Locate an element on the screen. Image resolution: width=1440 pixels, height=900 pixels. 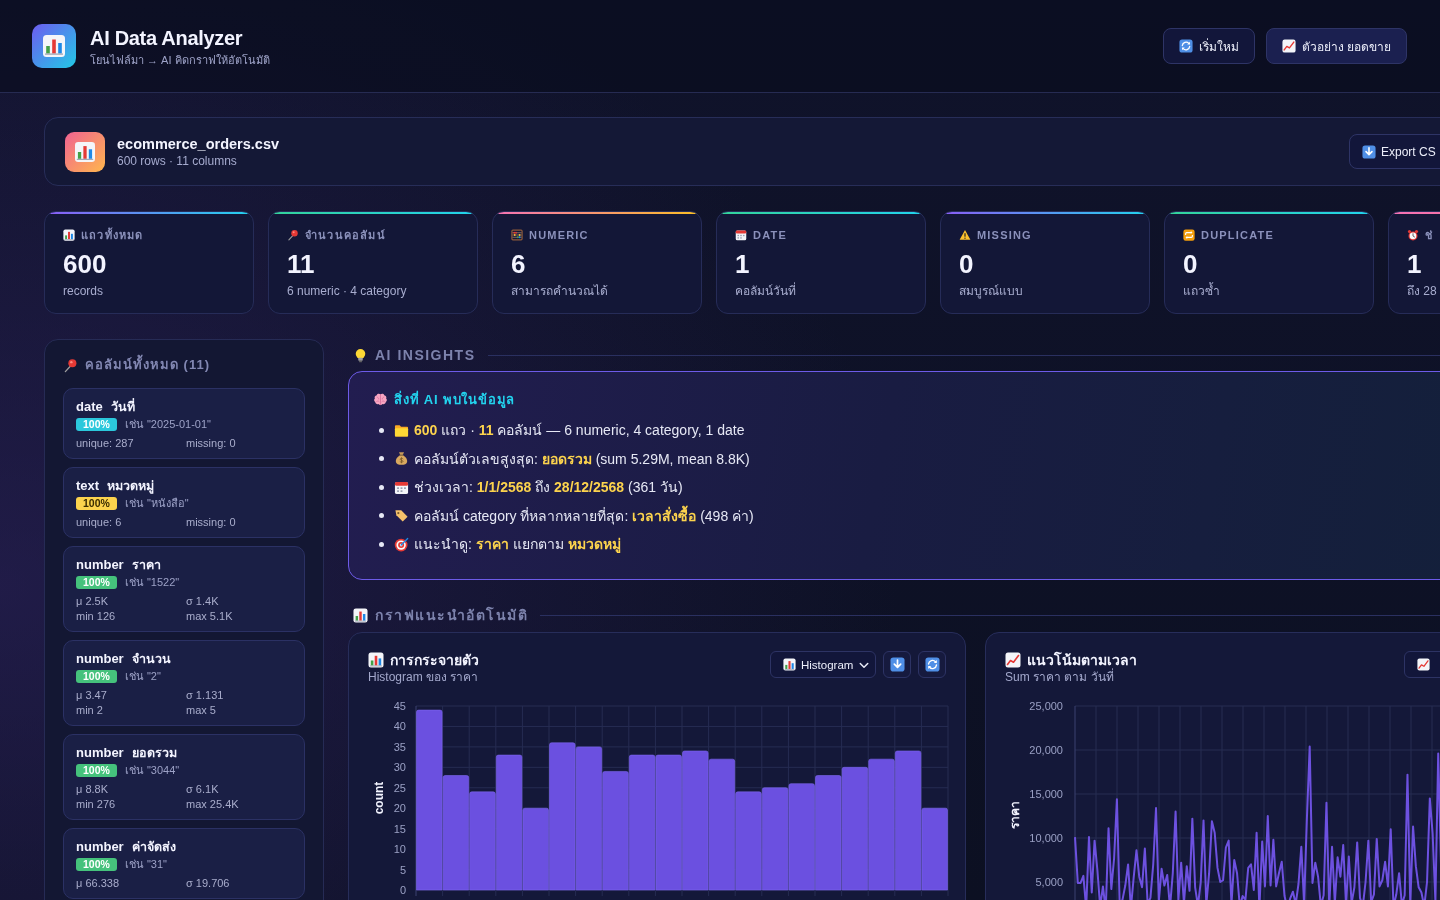
insight-text: 600 แถว · 11 คอลัมน์ — 6 numeric, 4 category, 1 date is located at coordinates (579, 430).